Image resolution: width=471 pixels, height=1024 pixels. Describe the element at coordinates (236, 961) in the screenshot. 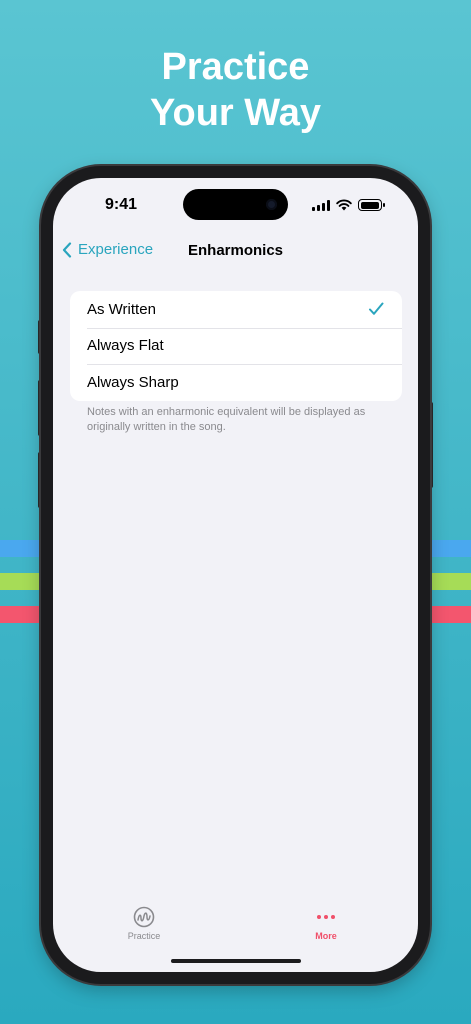

I see `home-indicator` at that location.